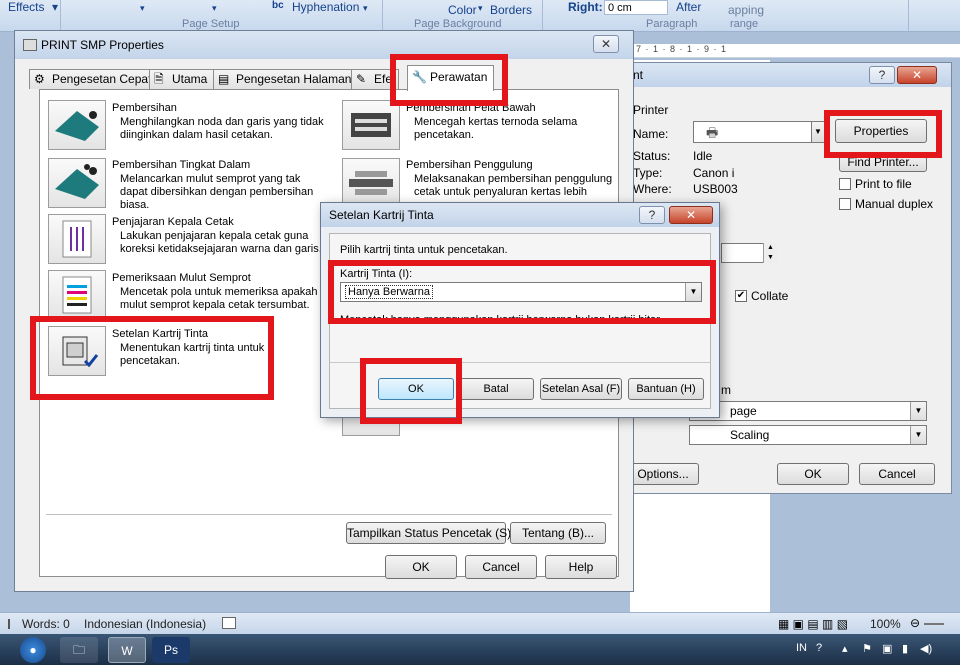 The image size is (960, 665). What do you see at coordinates (845, 648) in the screenshot?
I see `tray-arrow-icon: ▴` at bounding box center [845, 648].